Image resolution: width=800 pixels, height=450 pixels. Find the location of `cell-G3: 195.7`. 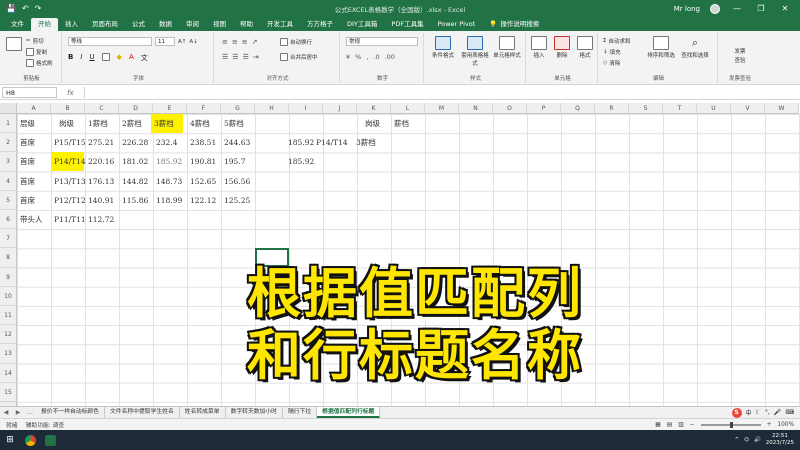

cell-G3: 195.7 is located at coordinates (234, 161).